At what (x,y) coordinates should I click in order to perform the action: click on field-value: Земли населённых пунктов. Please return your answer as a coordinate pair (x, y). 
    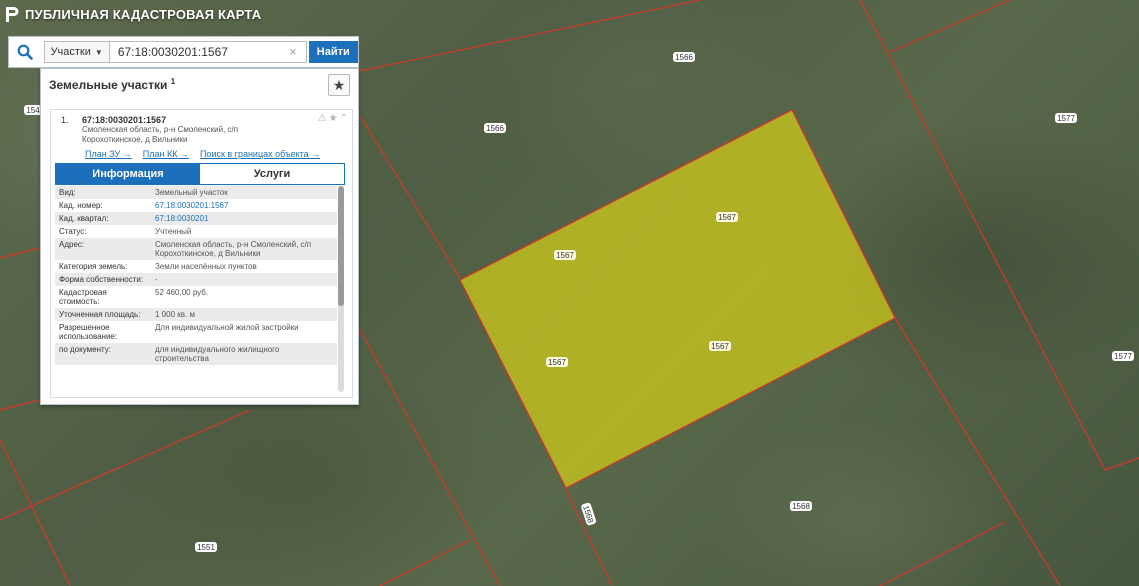
    Looking at the image, I should click on (206, 266).